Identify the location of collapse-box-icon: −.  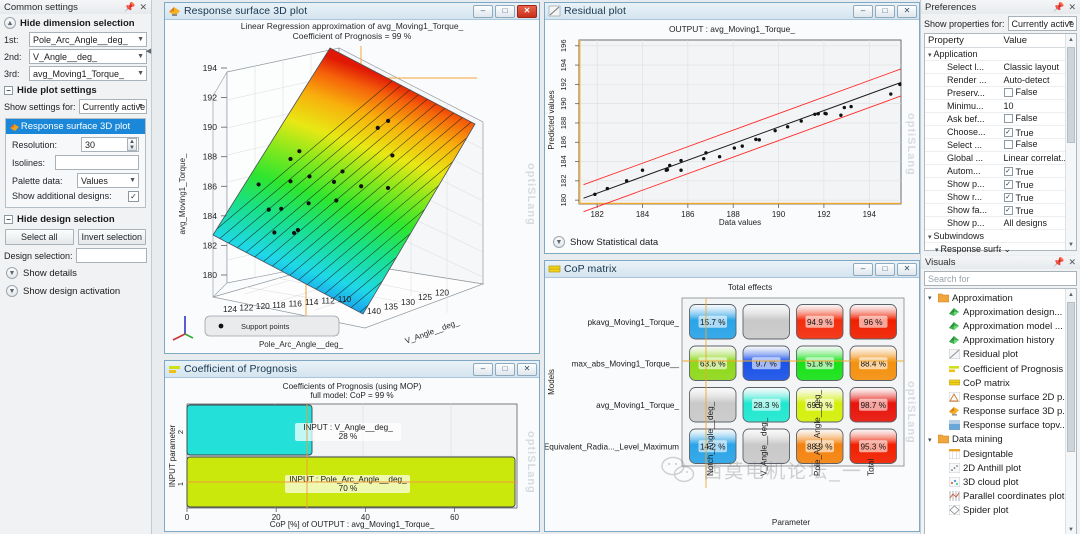
(8, 90).